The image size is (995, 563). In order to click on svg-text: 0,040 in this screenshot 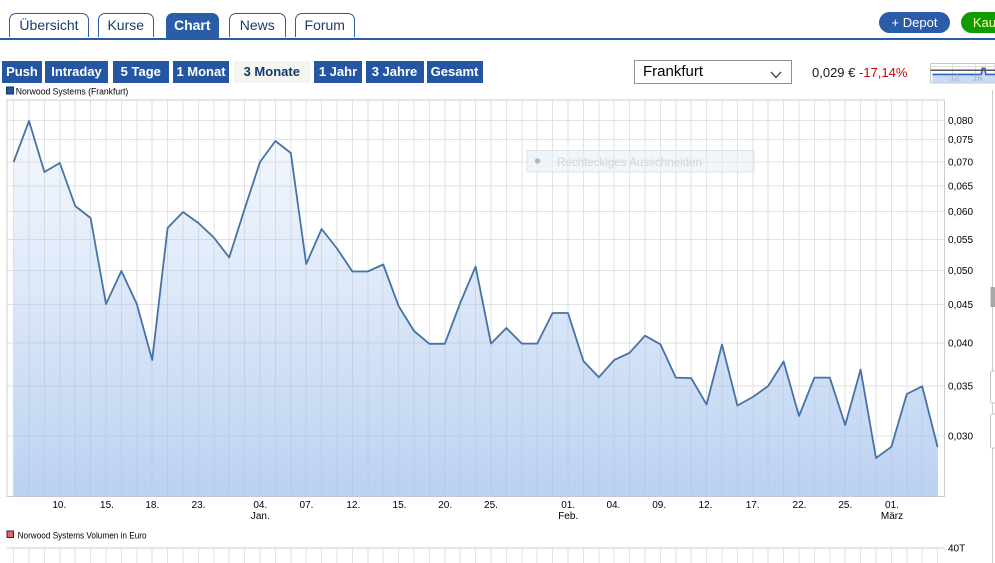, I will do `click(960, 344)`.